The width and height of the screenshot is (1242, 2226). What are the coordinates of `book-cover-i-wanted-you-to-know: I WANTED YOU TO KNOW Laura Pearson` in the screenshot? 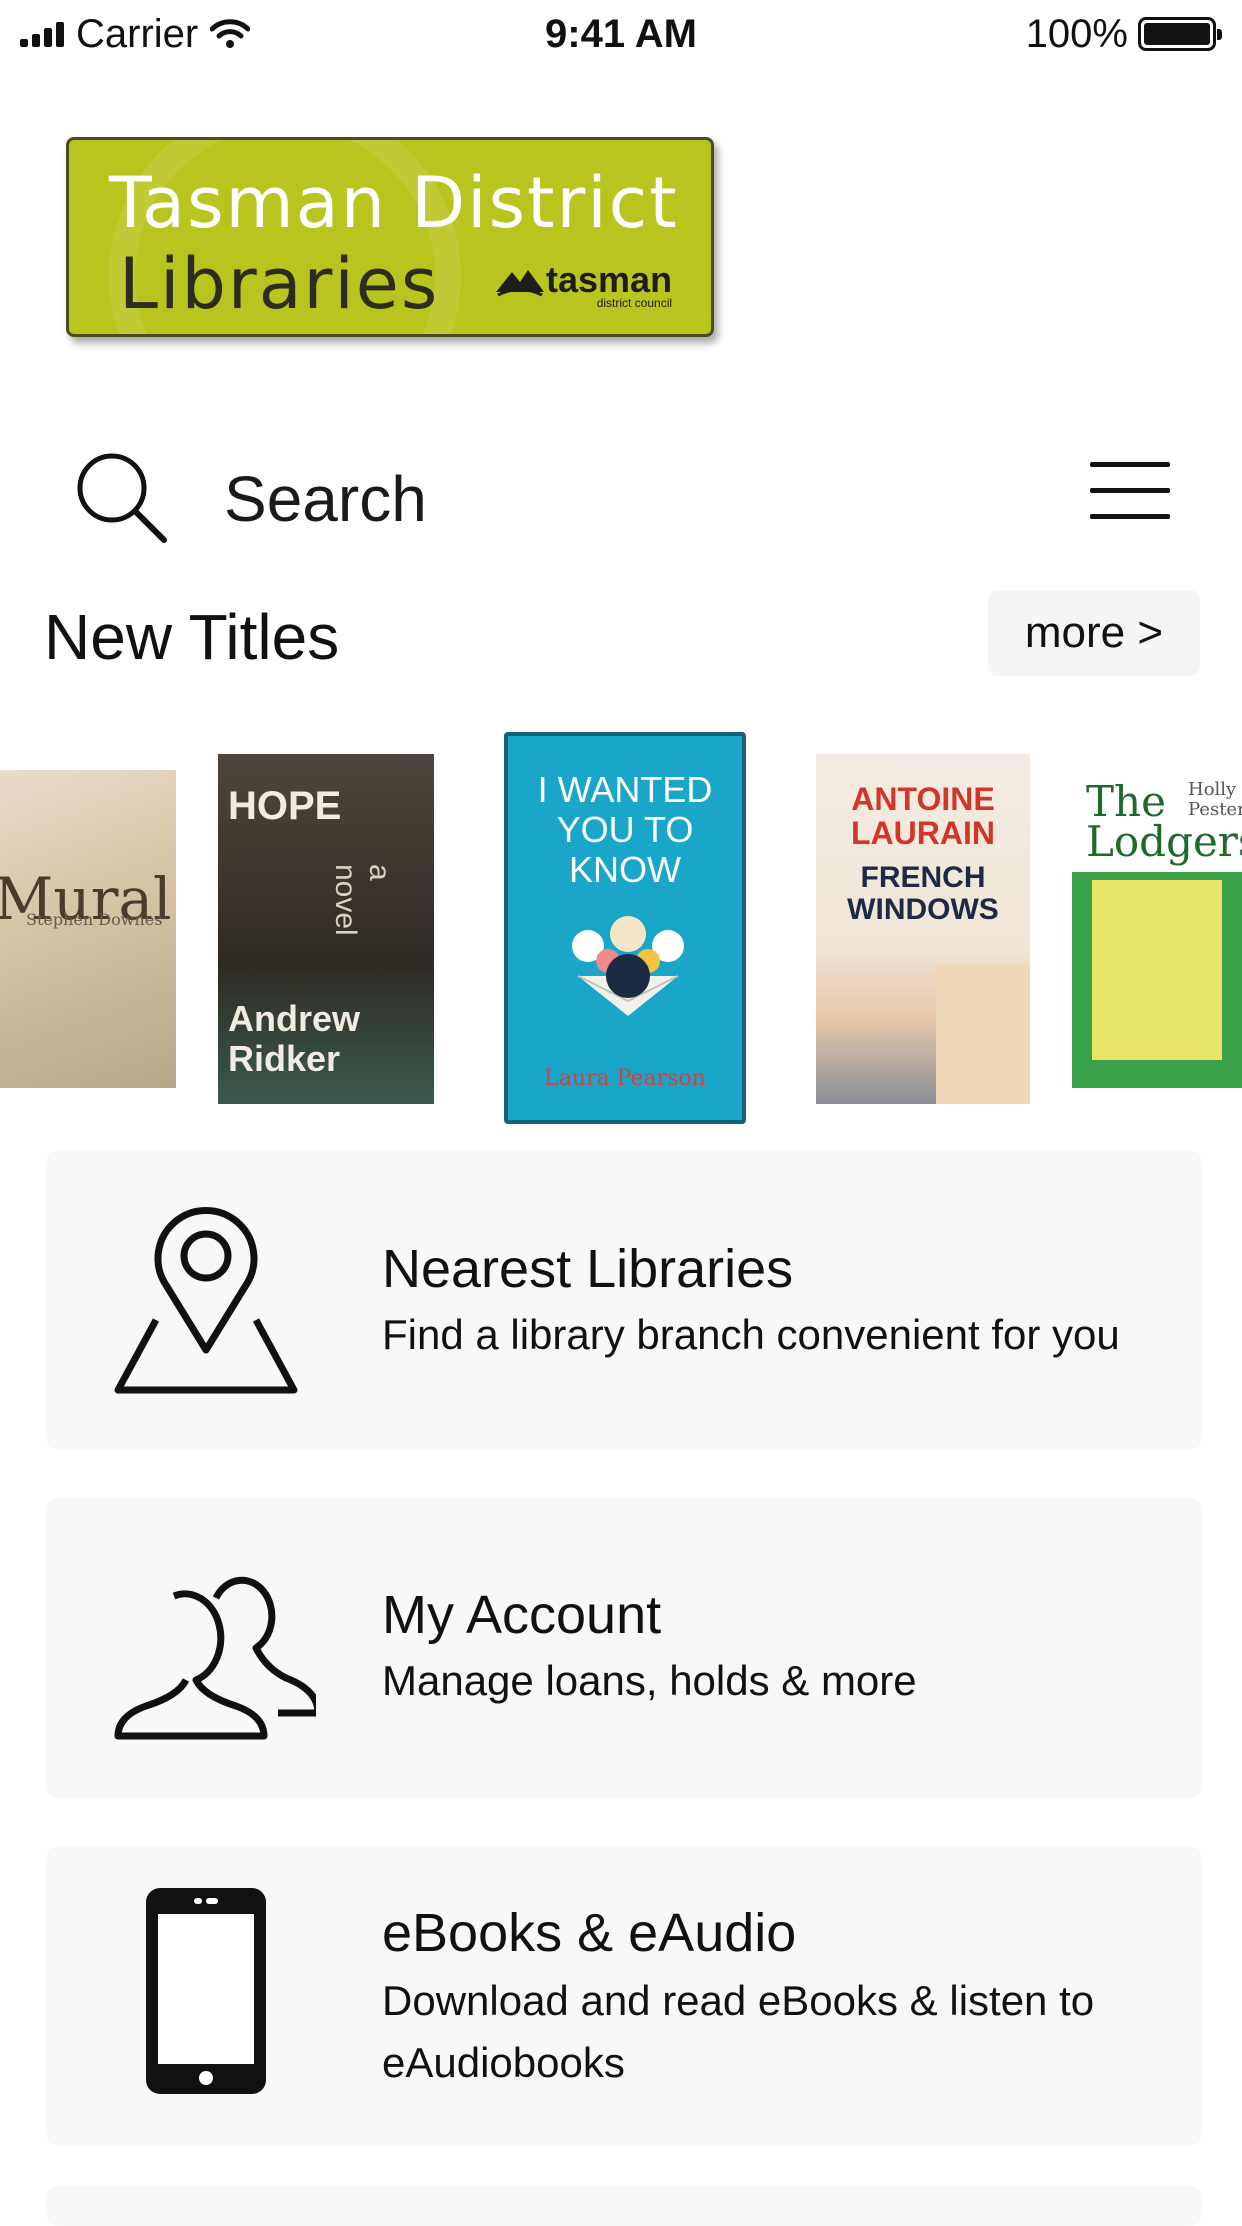 It's located at (625, 928).